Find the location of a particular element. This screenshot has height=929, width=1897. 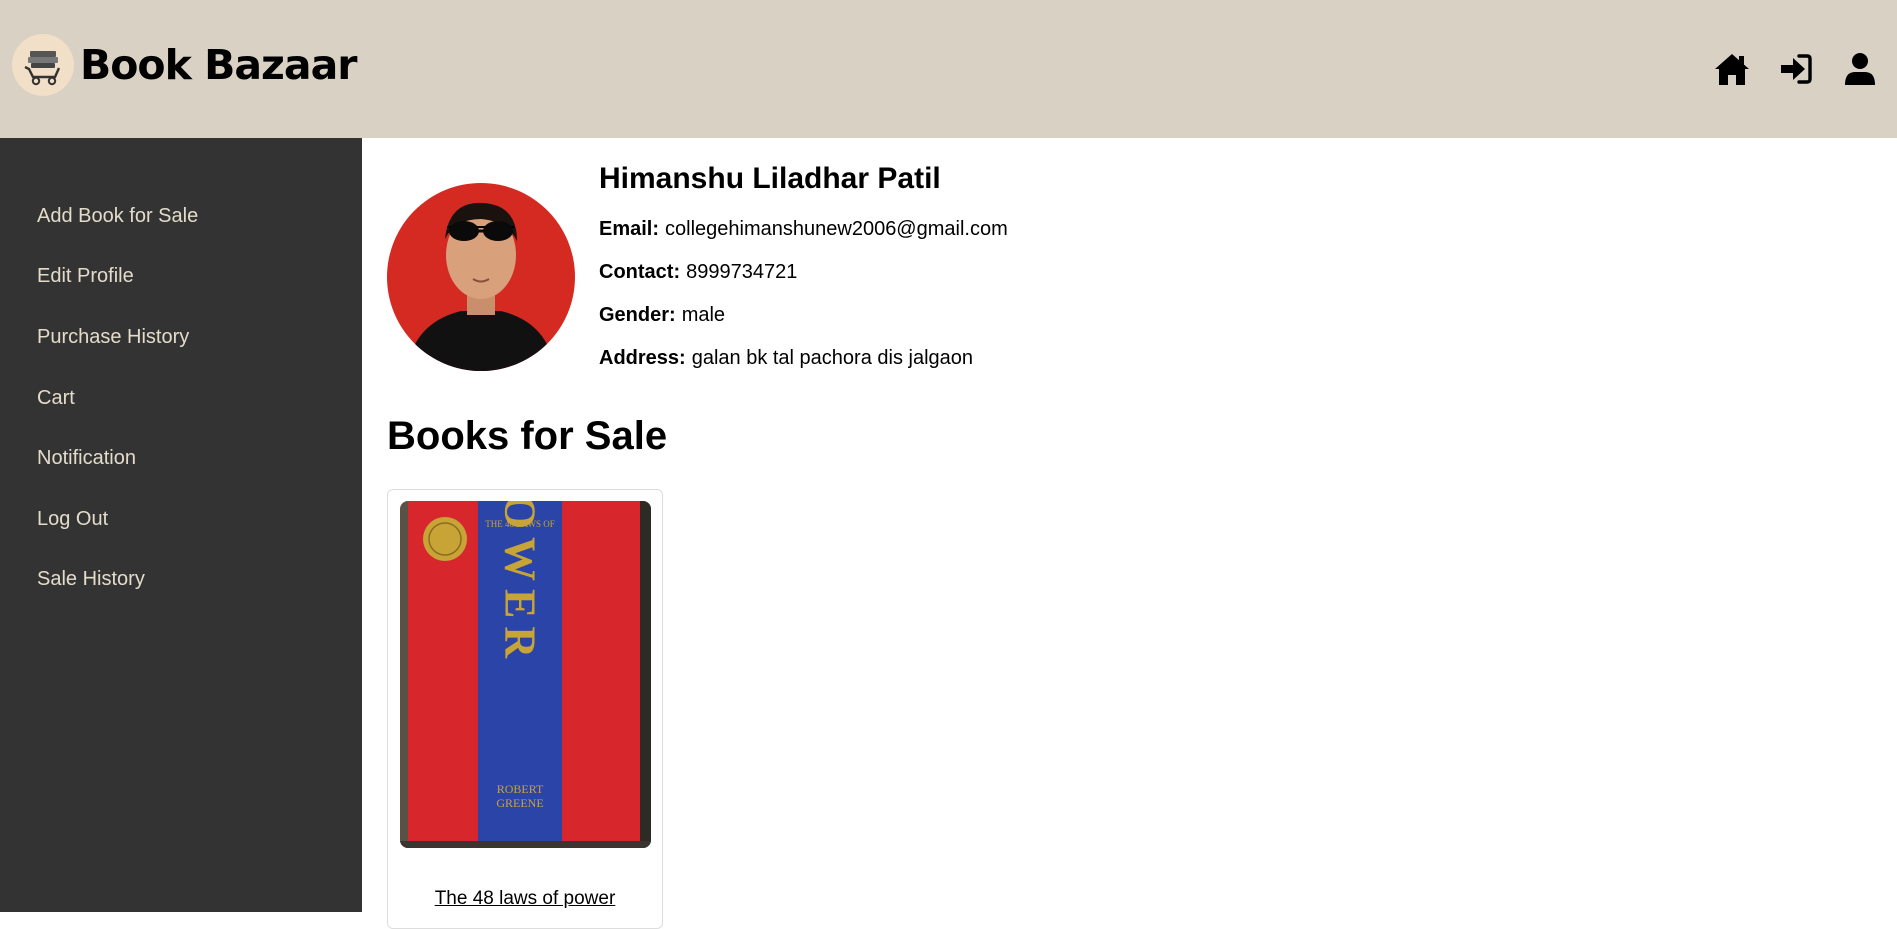

sidebar-item-log-out: Log Out is located at coordinates (181, 519).